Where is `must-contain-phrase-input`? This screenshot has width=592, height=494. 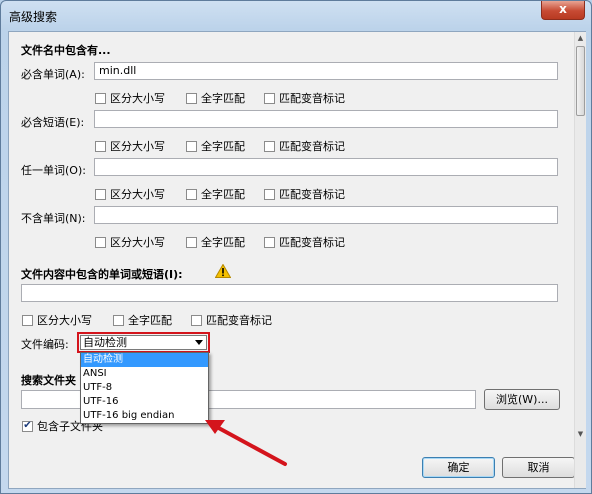 must-contain-phrase-input is located at coordinates (326, 119).